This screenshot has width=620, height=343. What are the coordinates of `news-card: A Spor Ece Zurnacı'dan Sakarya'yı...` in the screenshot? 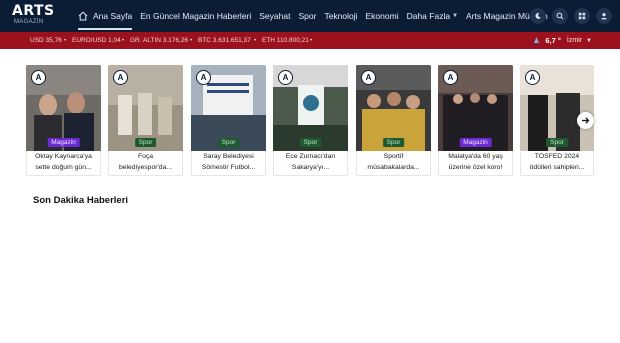 It's located at (310, 120).